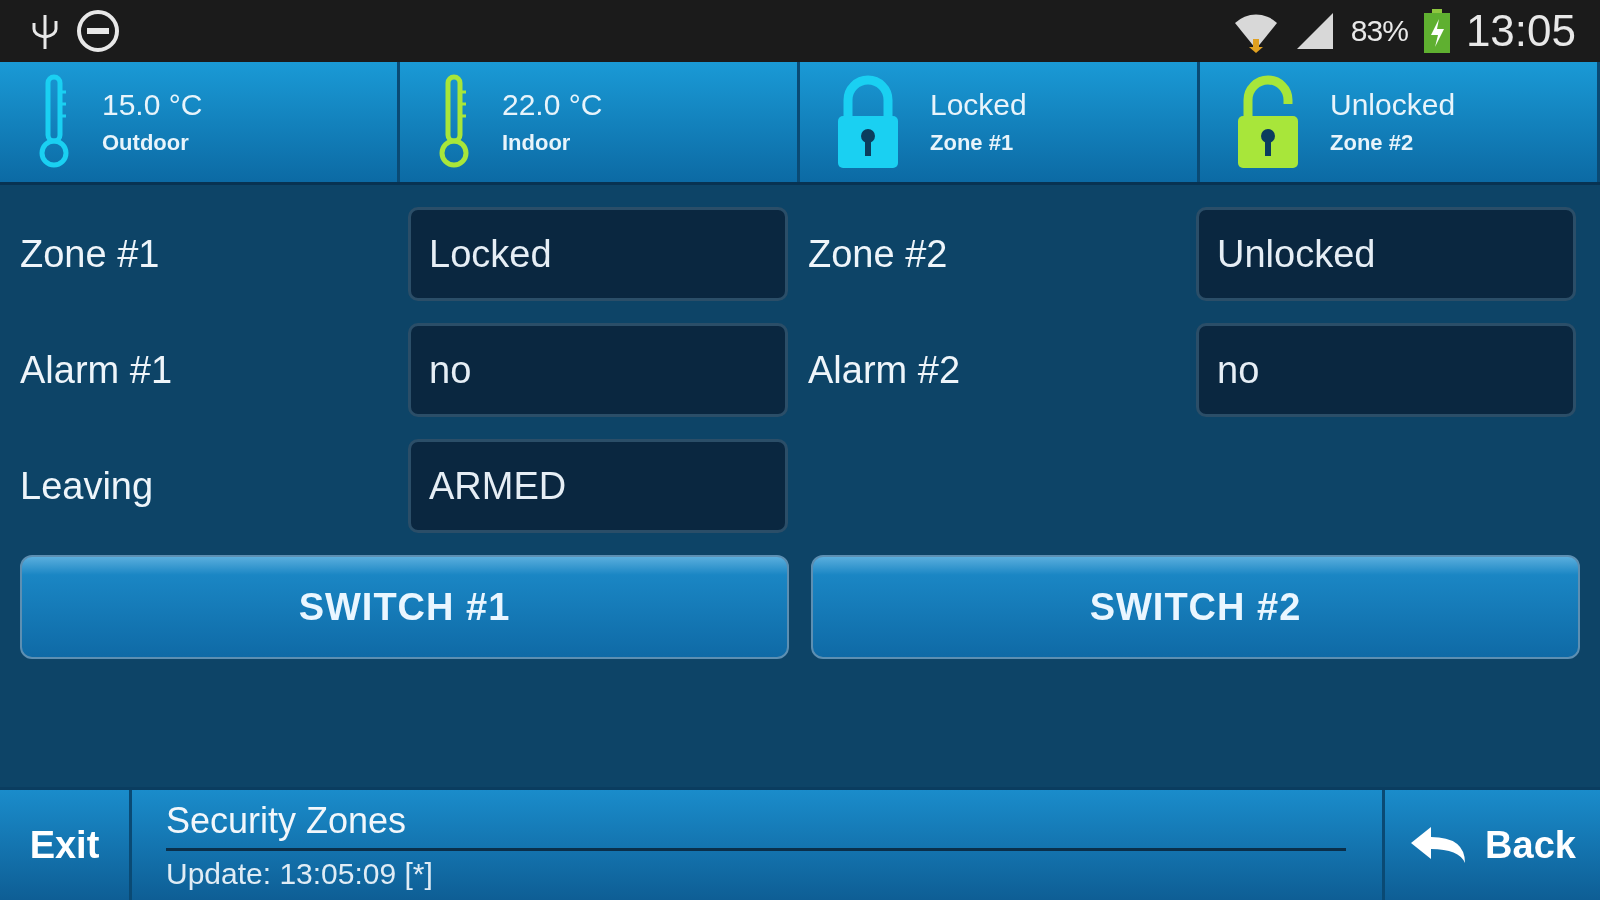 The height and width of the screenshot is (900, 1600). I want to click on value-field: Locked, so click(598, 254).